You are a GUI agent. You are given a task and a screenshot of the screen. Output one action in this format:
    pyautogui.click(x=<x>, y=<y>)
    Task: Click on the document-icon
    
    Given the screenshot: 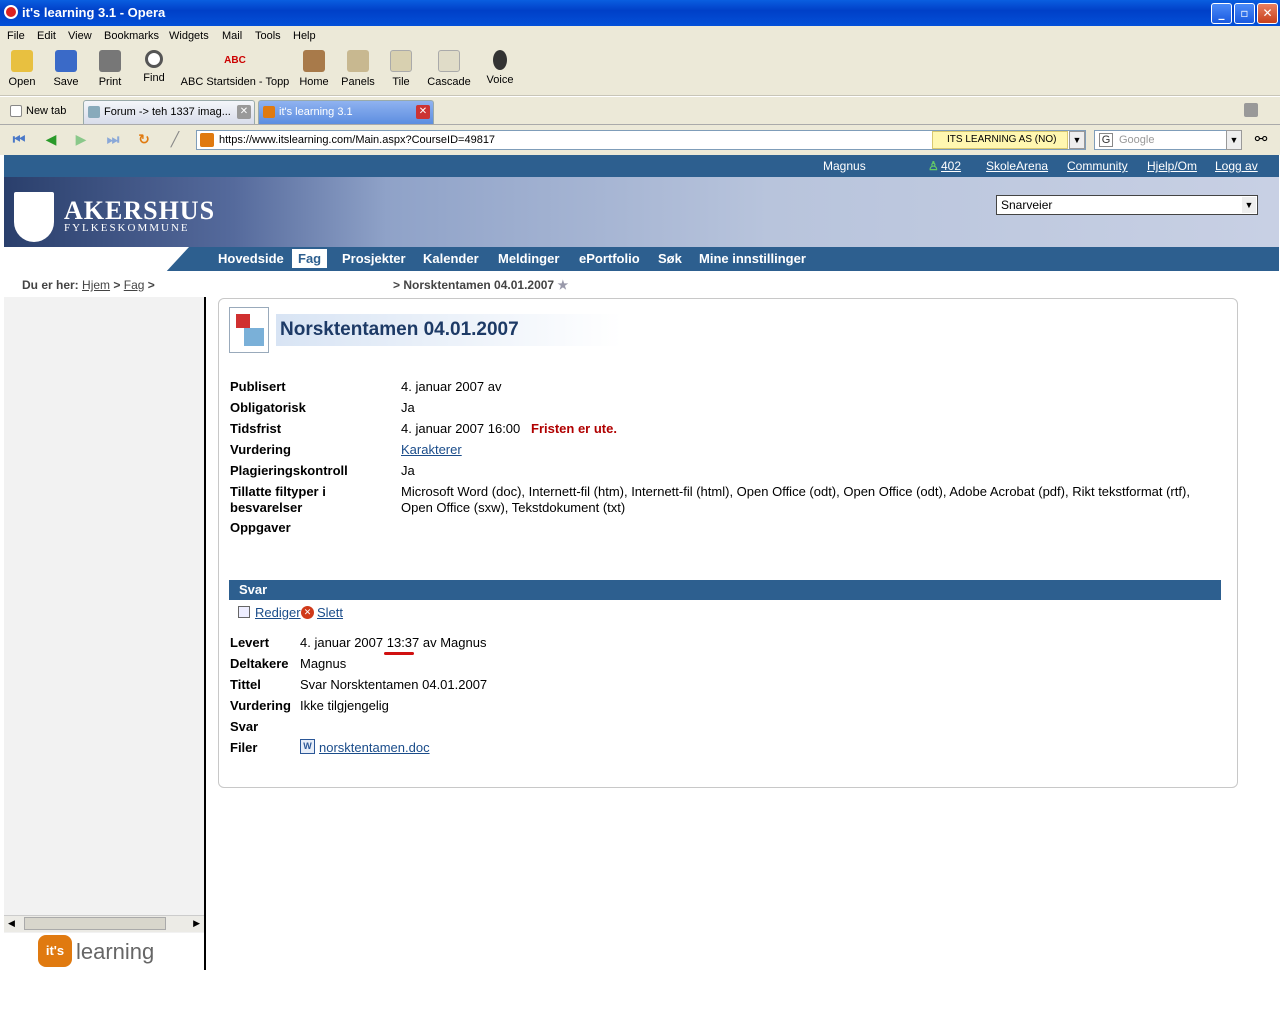 What is the action you would take?
    pyautogui.click(x=249, y=330)
    